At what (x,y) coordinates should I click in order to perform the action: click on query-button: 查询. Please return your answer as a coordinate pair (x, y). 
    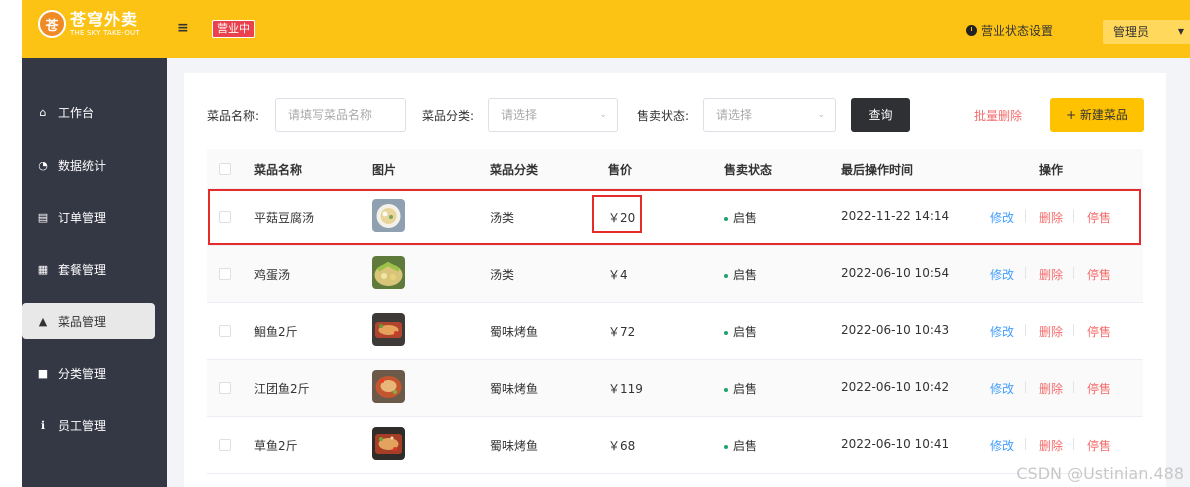
    Looking at the image, I should click on (880, 115).